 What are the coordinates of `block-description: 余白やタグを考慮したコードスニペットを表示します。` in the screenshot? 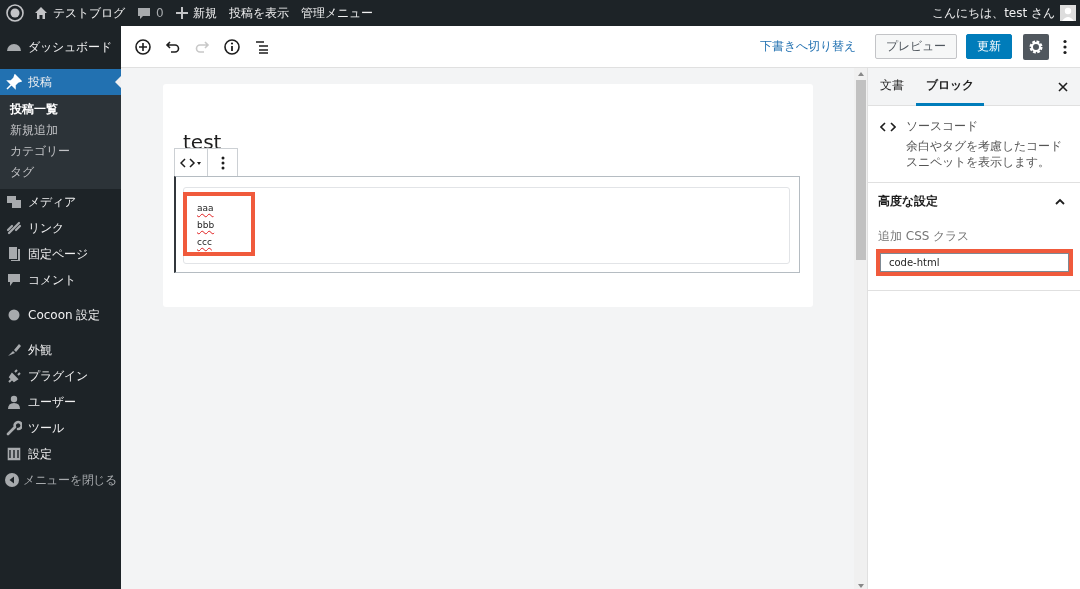 It's located at (984, 154).